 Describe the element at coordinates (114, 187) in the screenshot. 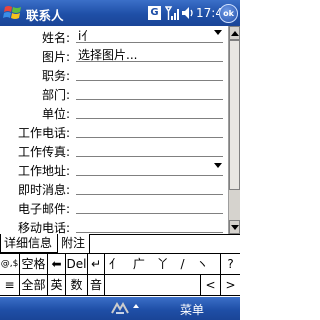

I see `form-row: 即时消息:` at that location.